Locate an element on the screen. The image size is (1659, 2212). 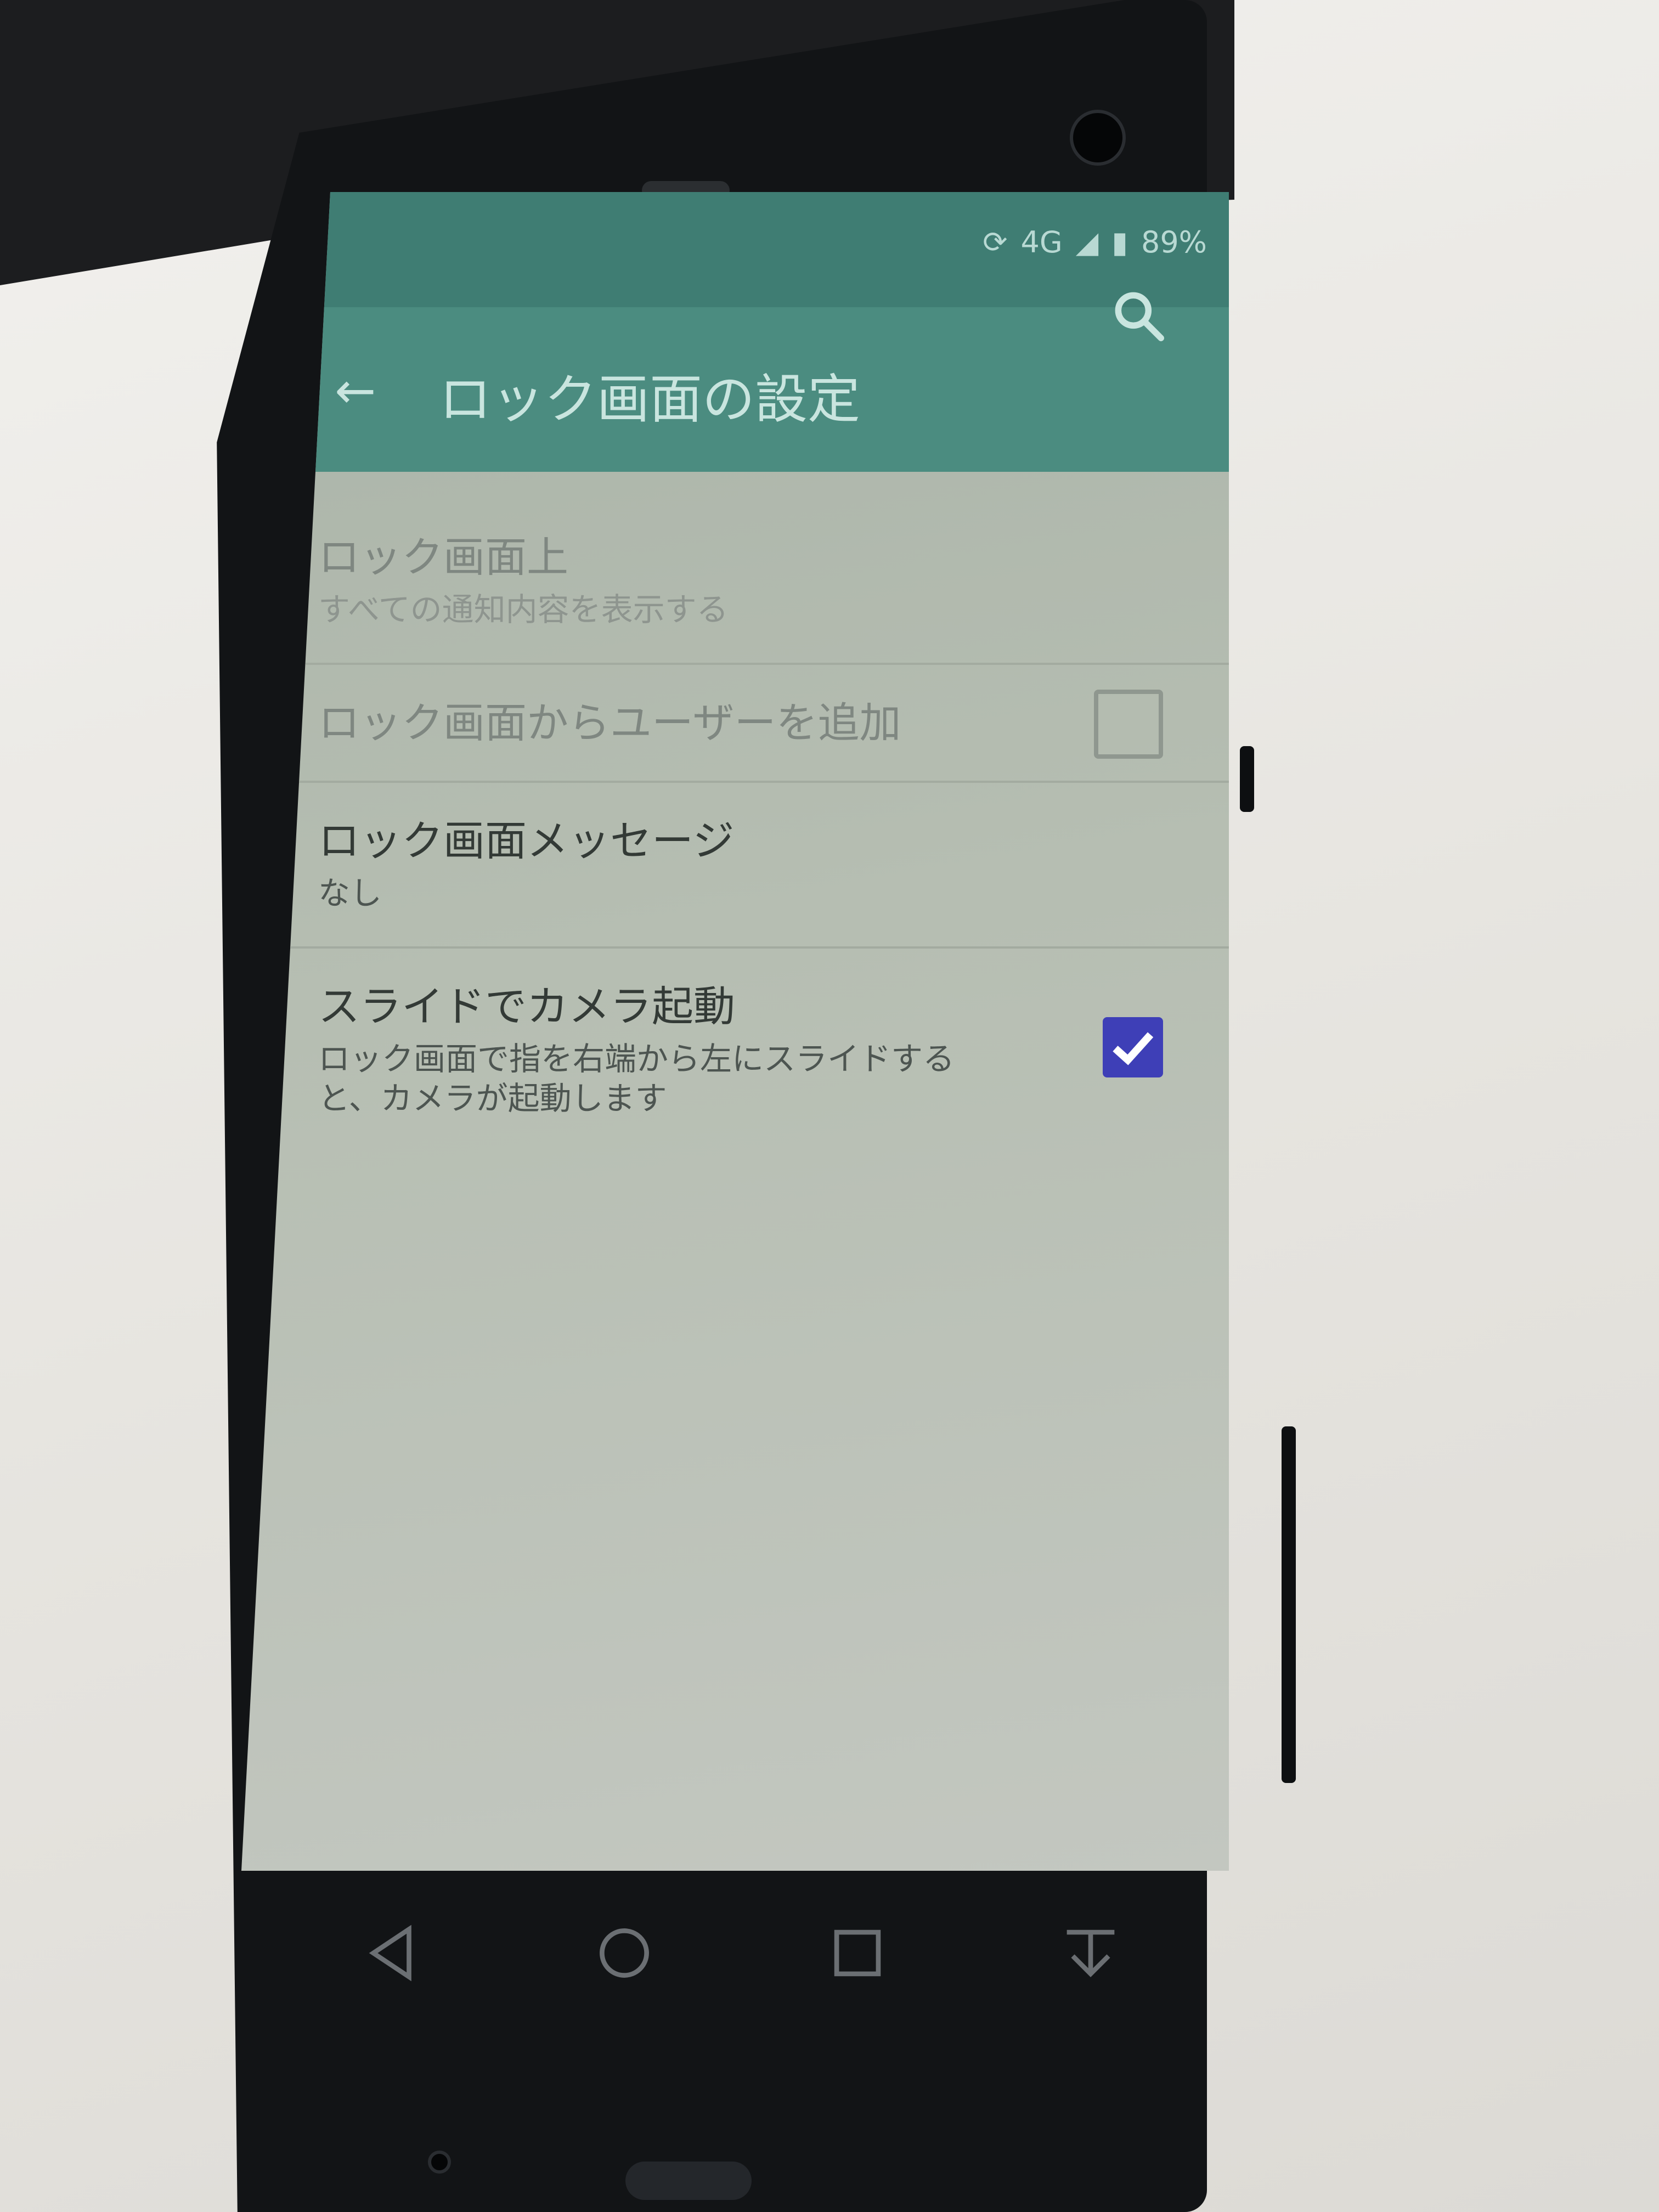
page-title: ロック画面の設定 is located at coordinates (649, 399).